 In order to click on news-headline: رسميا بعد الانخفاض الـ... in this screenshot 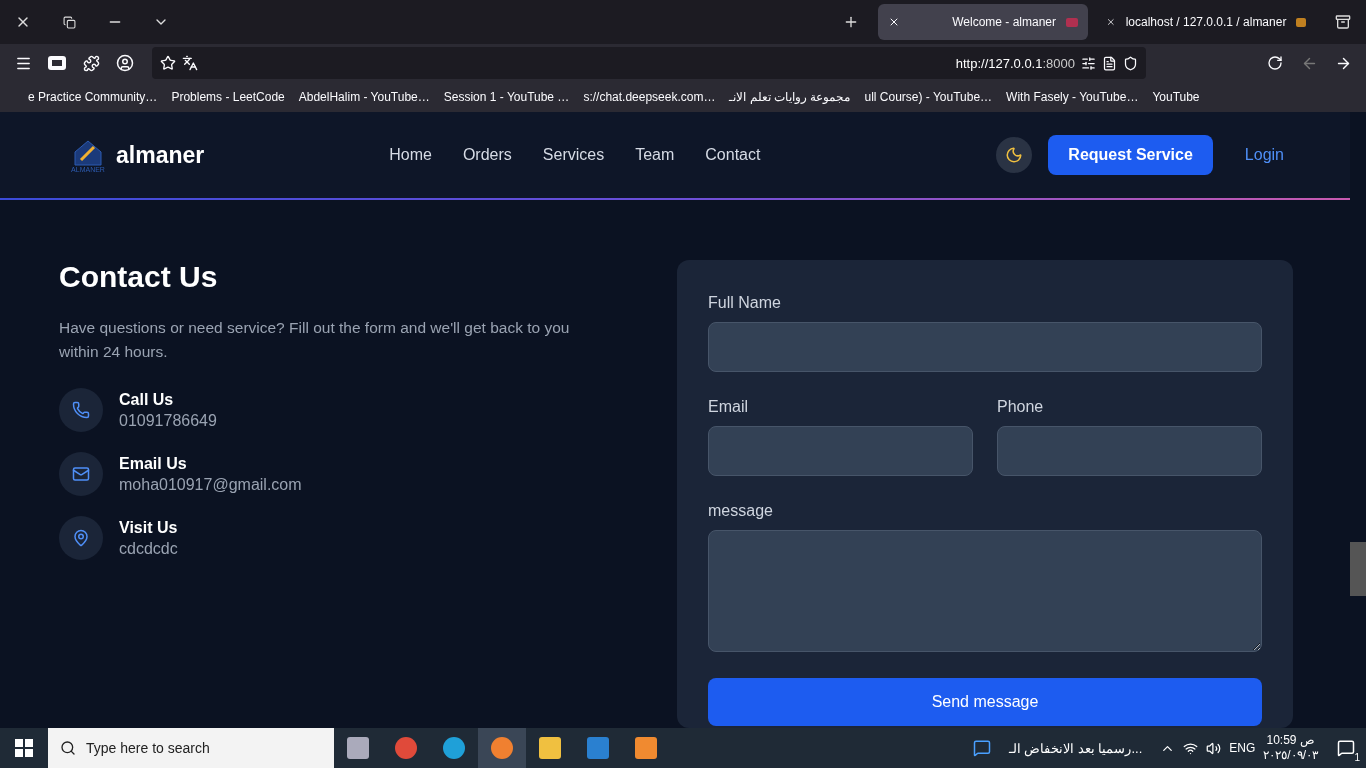, I will do `click(1075, 748)`.